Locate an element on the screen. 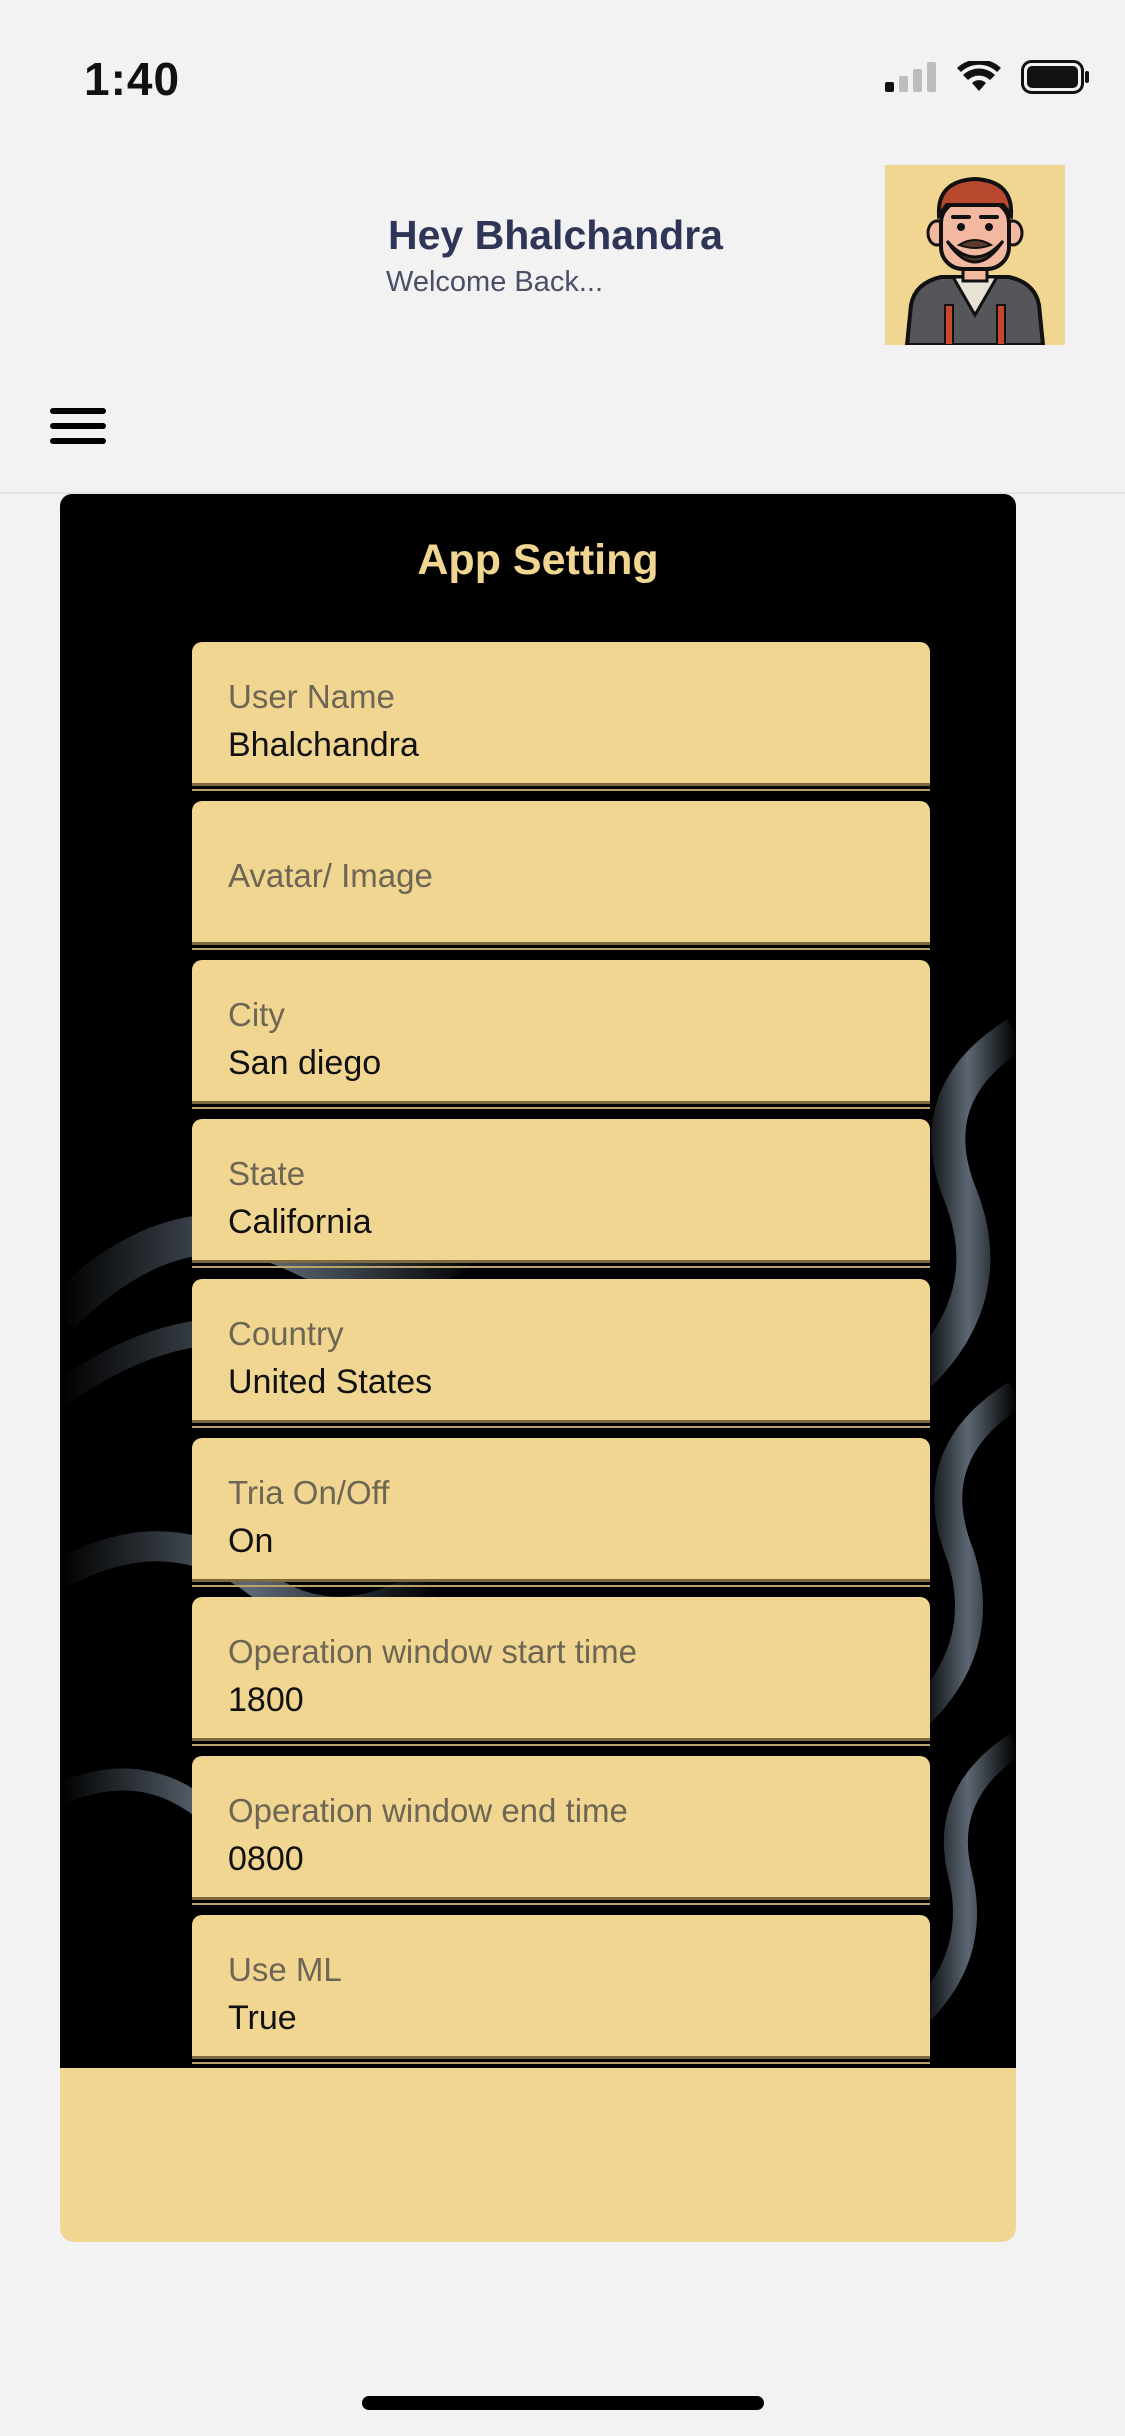  field-label: City is located at coordinates (256, 1014).